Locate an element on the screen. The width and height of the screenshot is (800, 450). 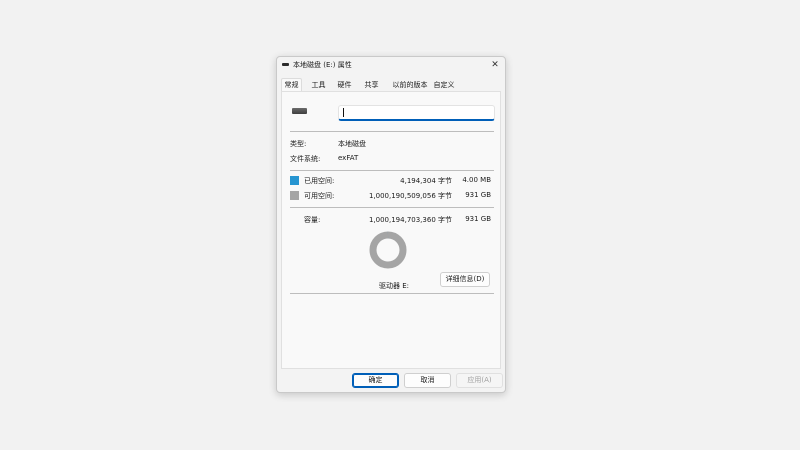
free-space-ring is located at coordinates (388, 250).